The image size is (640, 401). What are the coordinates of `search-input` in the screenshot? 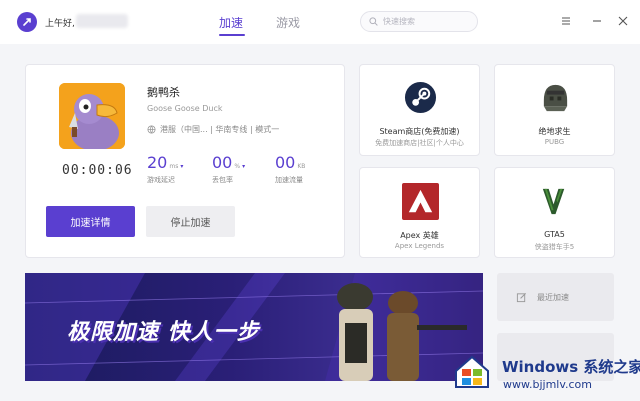 It's located at (428, 21).